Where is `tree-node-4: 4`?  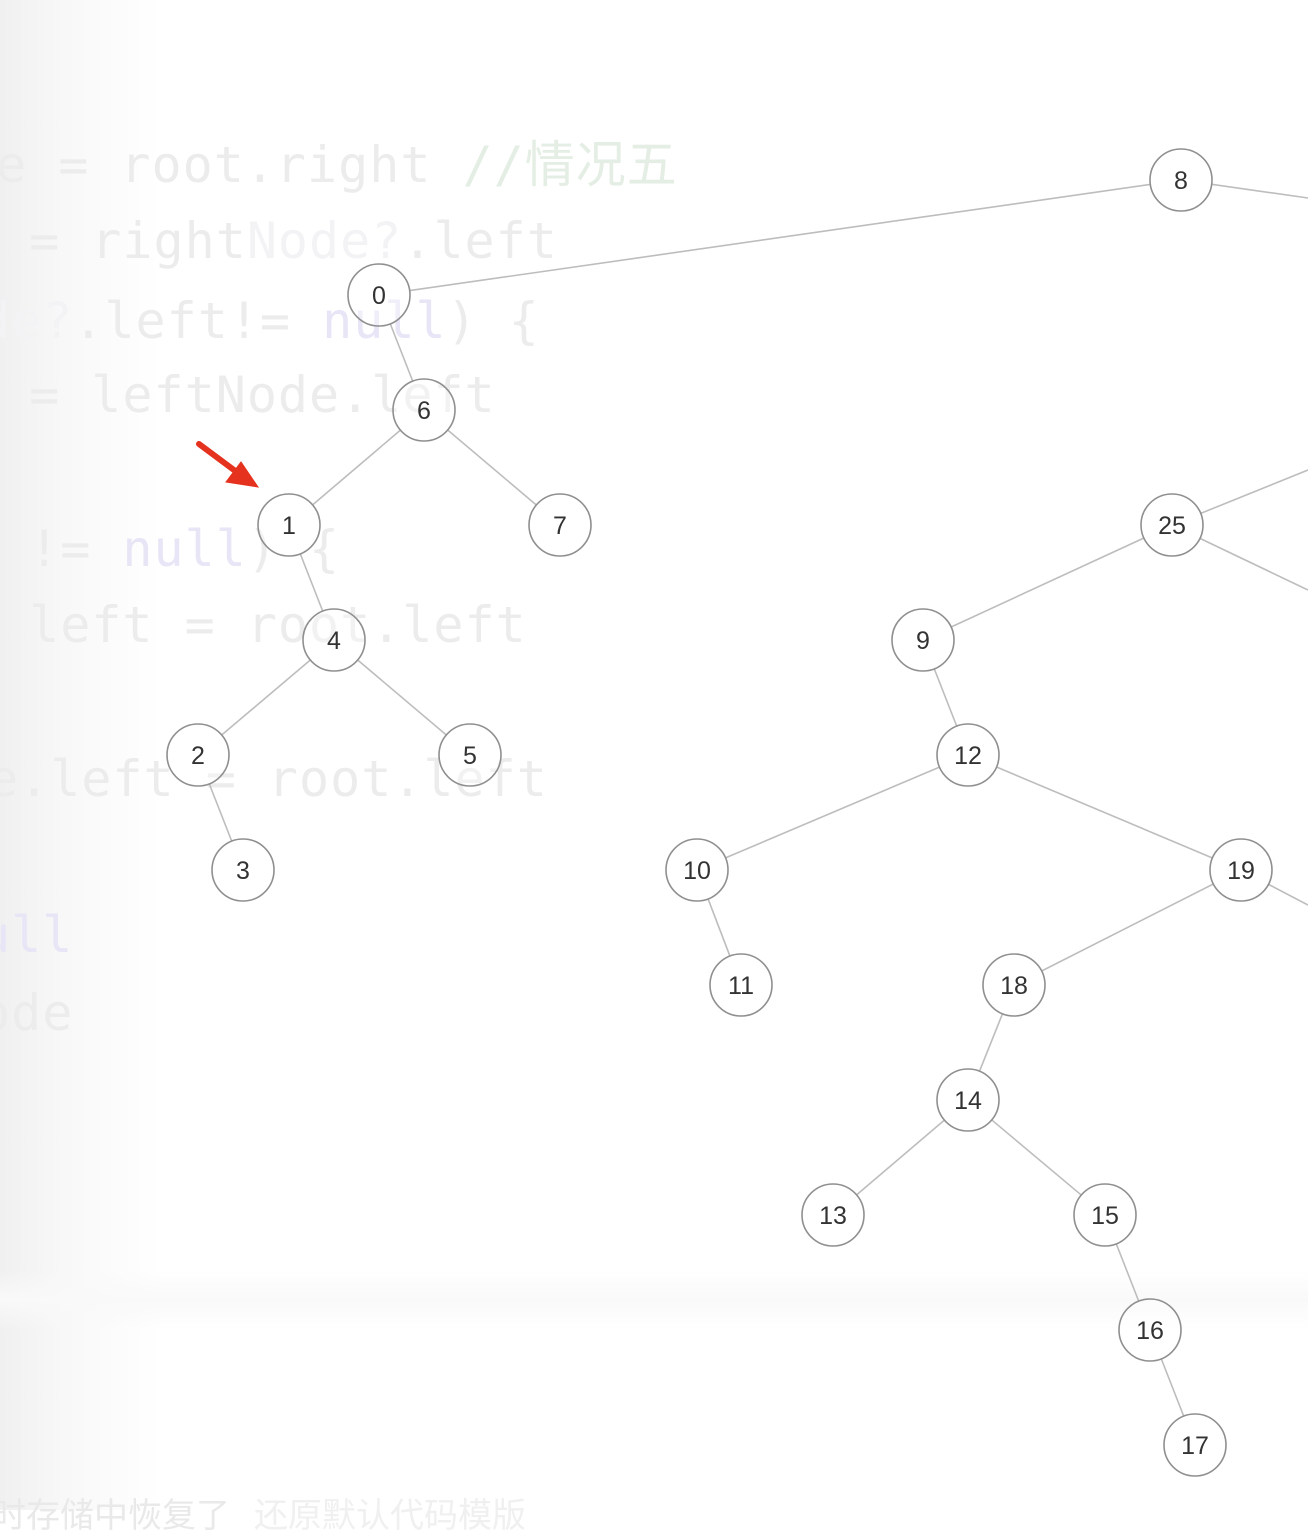 tree-node-4: 4 is located at coordinates (334, 640).